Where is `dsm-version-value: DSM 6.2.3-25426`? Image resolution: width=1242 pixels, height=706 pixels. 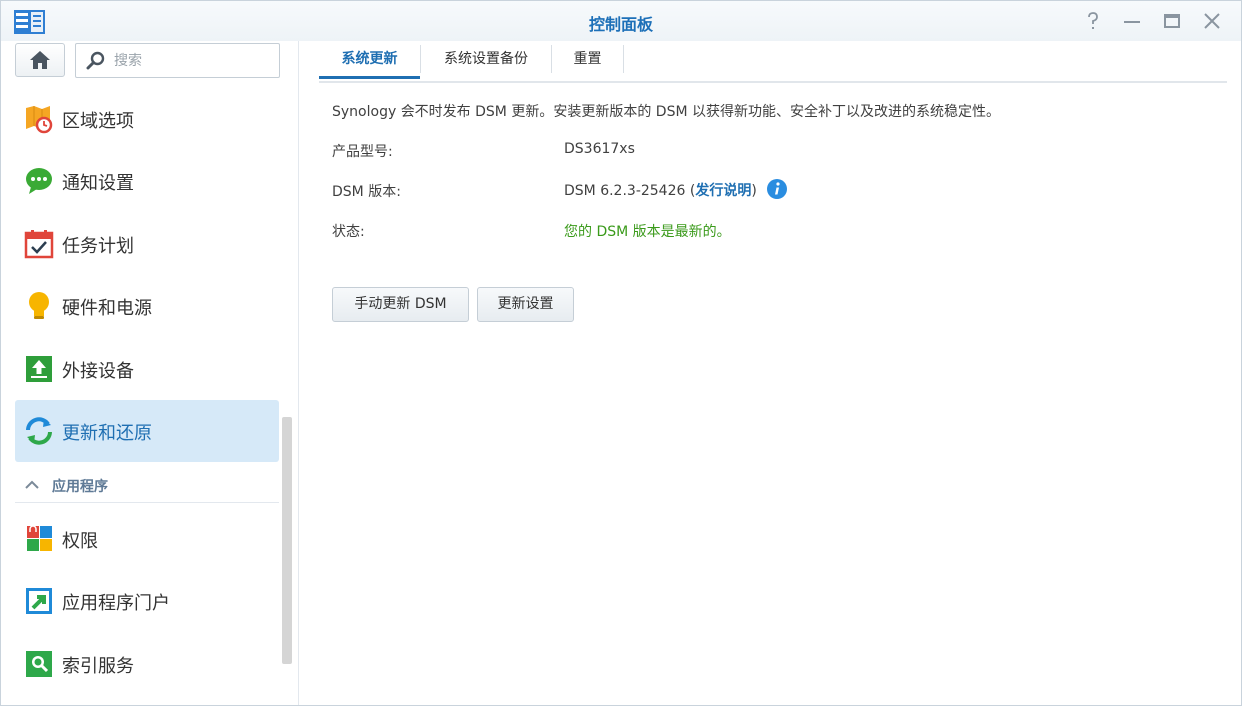
dsm-version-value: DSM 6.2.3-25426 is located at coordinates (625, 191).